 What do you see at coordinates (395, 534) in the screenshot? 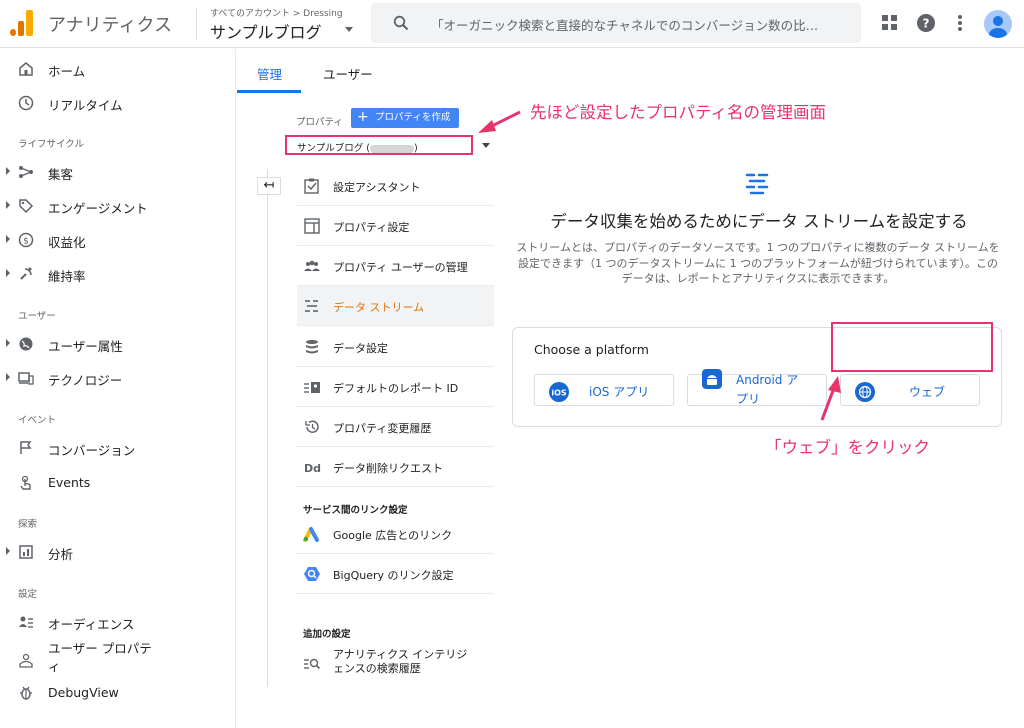
I see `menu-google-ads-link: Google 広告とのリンク` at bounding box center [395, 534].